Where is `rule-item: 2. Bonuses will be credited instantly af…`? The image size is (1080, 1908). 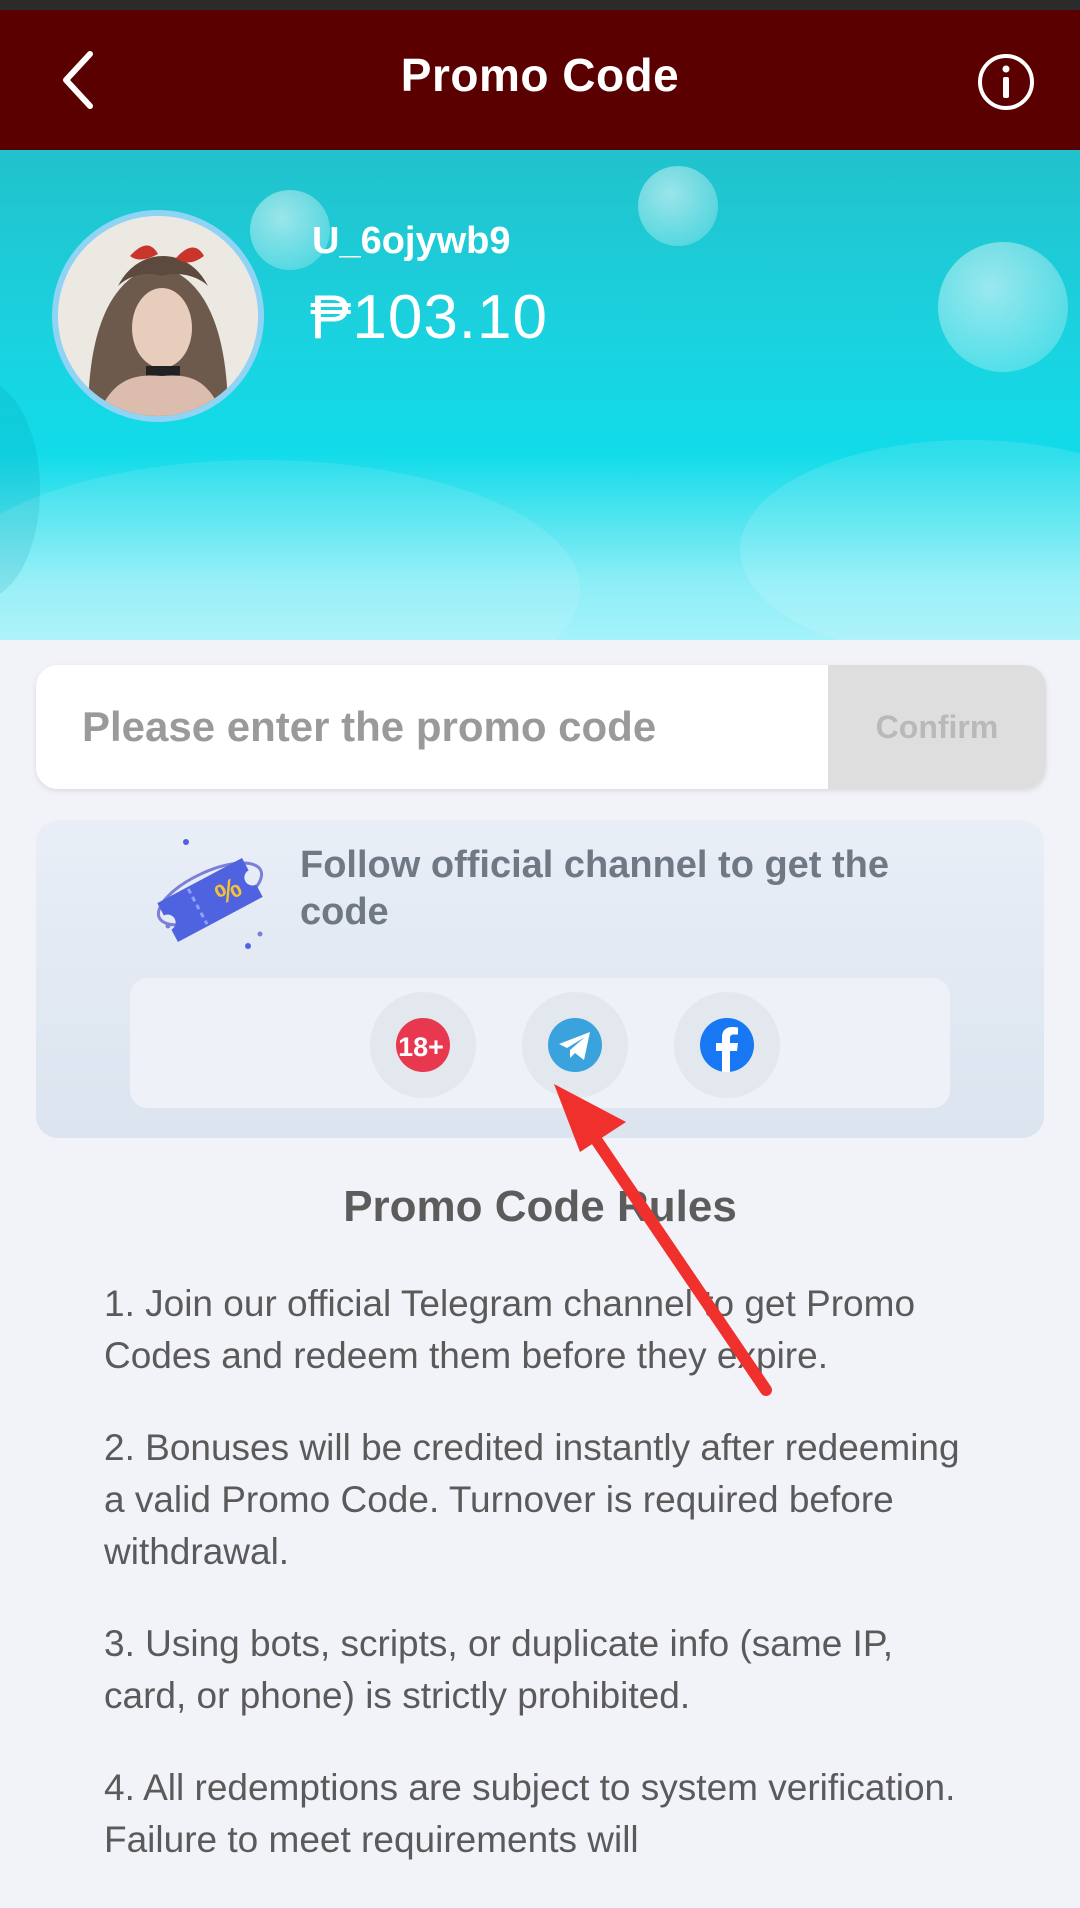
rule-item: 2. Bonuses will be credited instantly af… is located at coordinates (532, 1499).